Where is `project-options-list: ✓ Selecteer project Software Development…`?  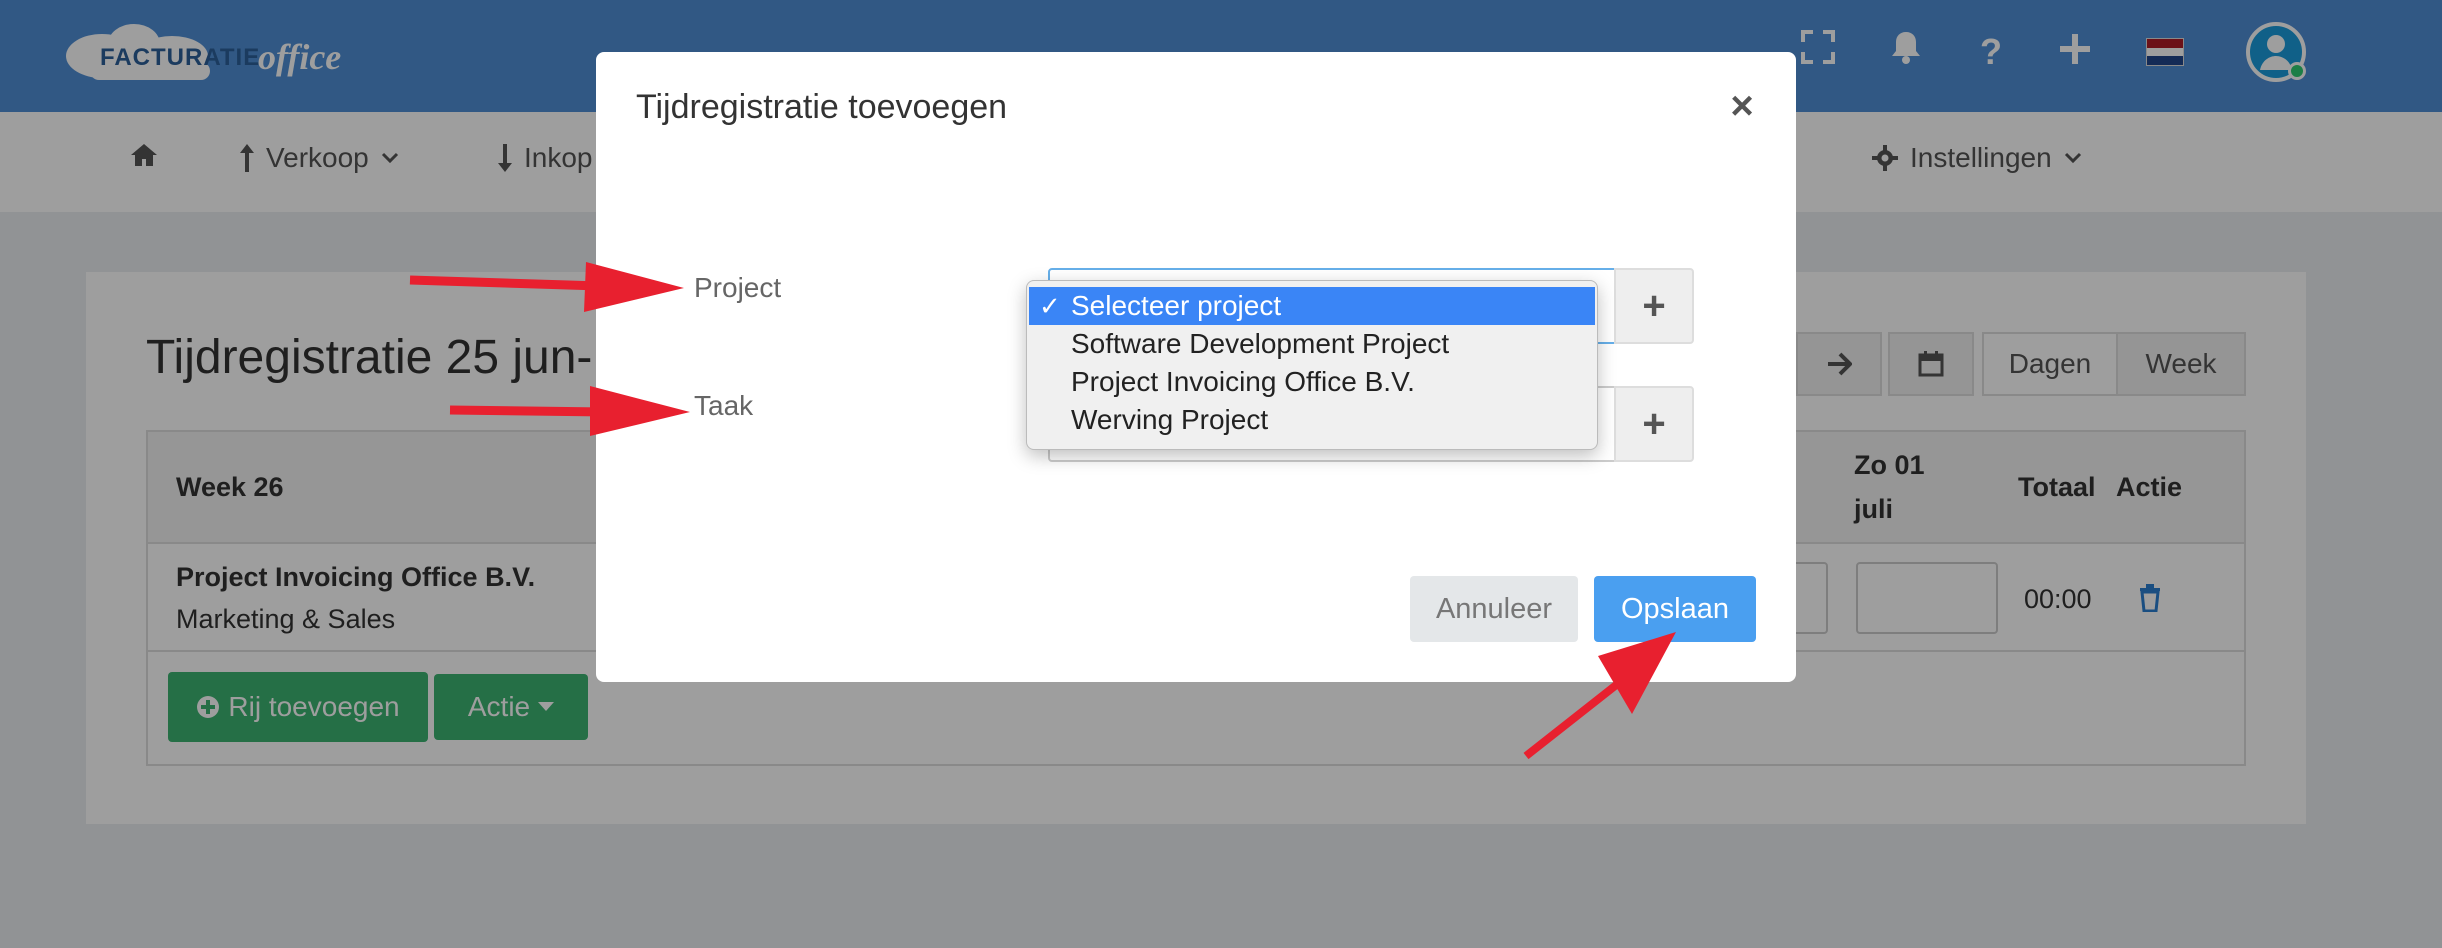
project-options-list: ✓ Selecteer project Software Development… is located at coordinates (1312, 365).